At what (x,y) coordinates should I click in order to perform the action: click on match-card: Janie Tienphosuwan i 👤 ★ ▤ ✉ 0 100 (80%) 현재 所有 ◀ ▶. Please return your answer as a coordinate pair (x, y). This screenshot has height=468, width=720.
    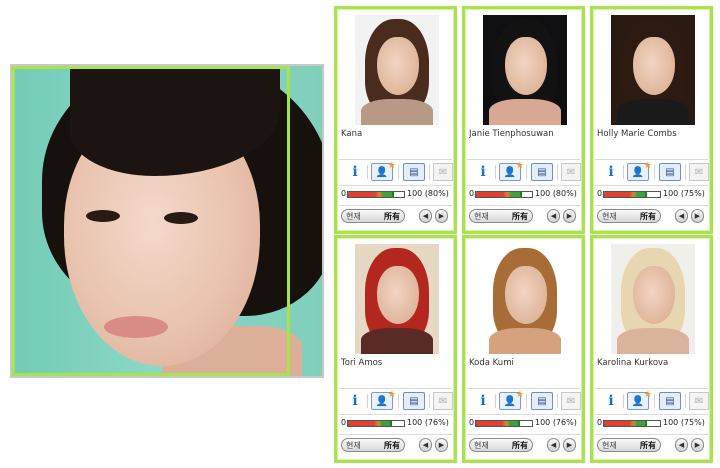
    Looking at the image, I should click on (523, 120).